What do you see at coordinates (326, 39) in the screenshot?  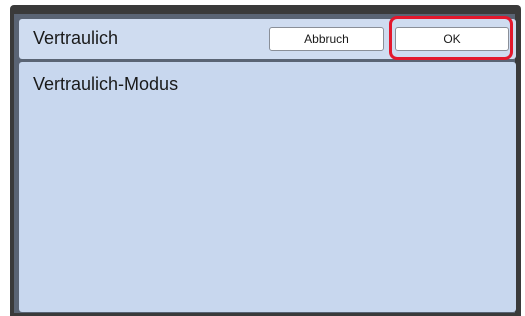 I see `cancel-button: Abbruch` at bounding box center [326, 39].